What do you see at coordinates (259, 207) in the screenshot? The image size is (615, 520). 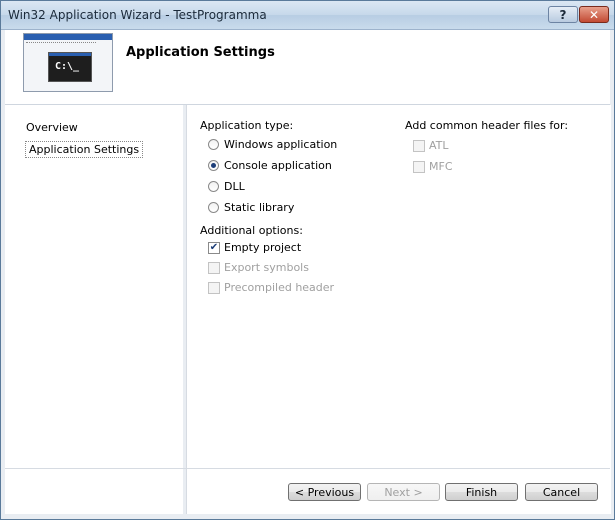 I see `radio-label: Static library` at bounding box center [259, 207].